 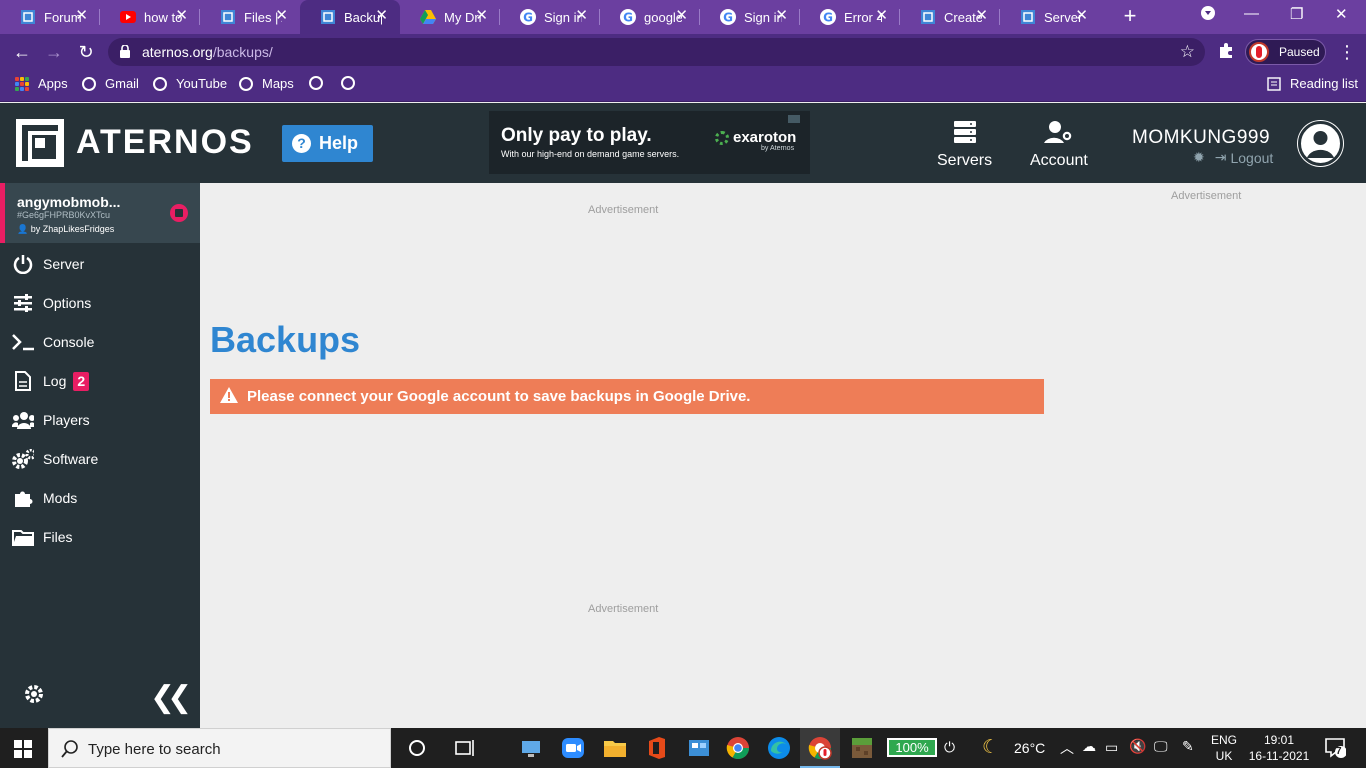 What do you see at coordinates (964, 145) in the screenshot?
I see `nav-servers: Servers` at bounding box center [964, 145].